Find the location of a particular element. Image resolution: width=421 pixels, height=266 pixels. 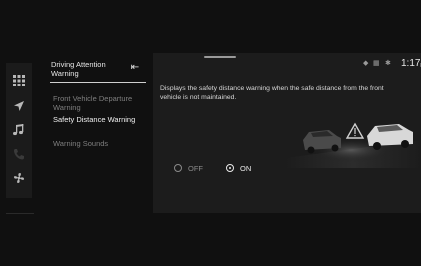

status-bar: ◆ ▦ ✱ 1:17 PM is located at coordinates (381, 65).